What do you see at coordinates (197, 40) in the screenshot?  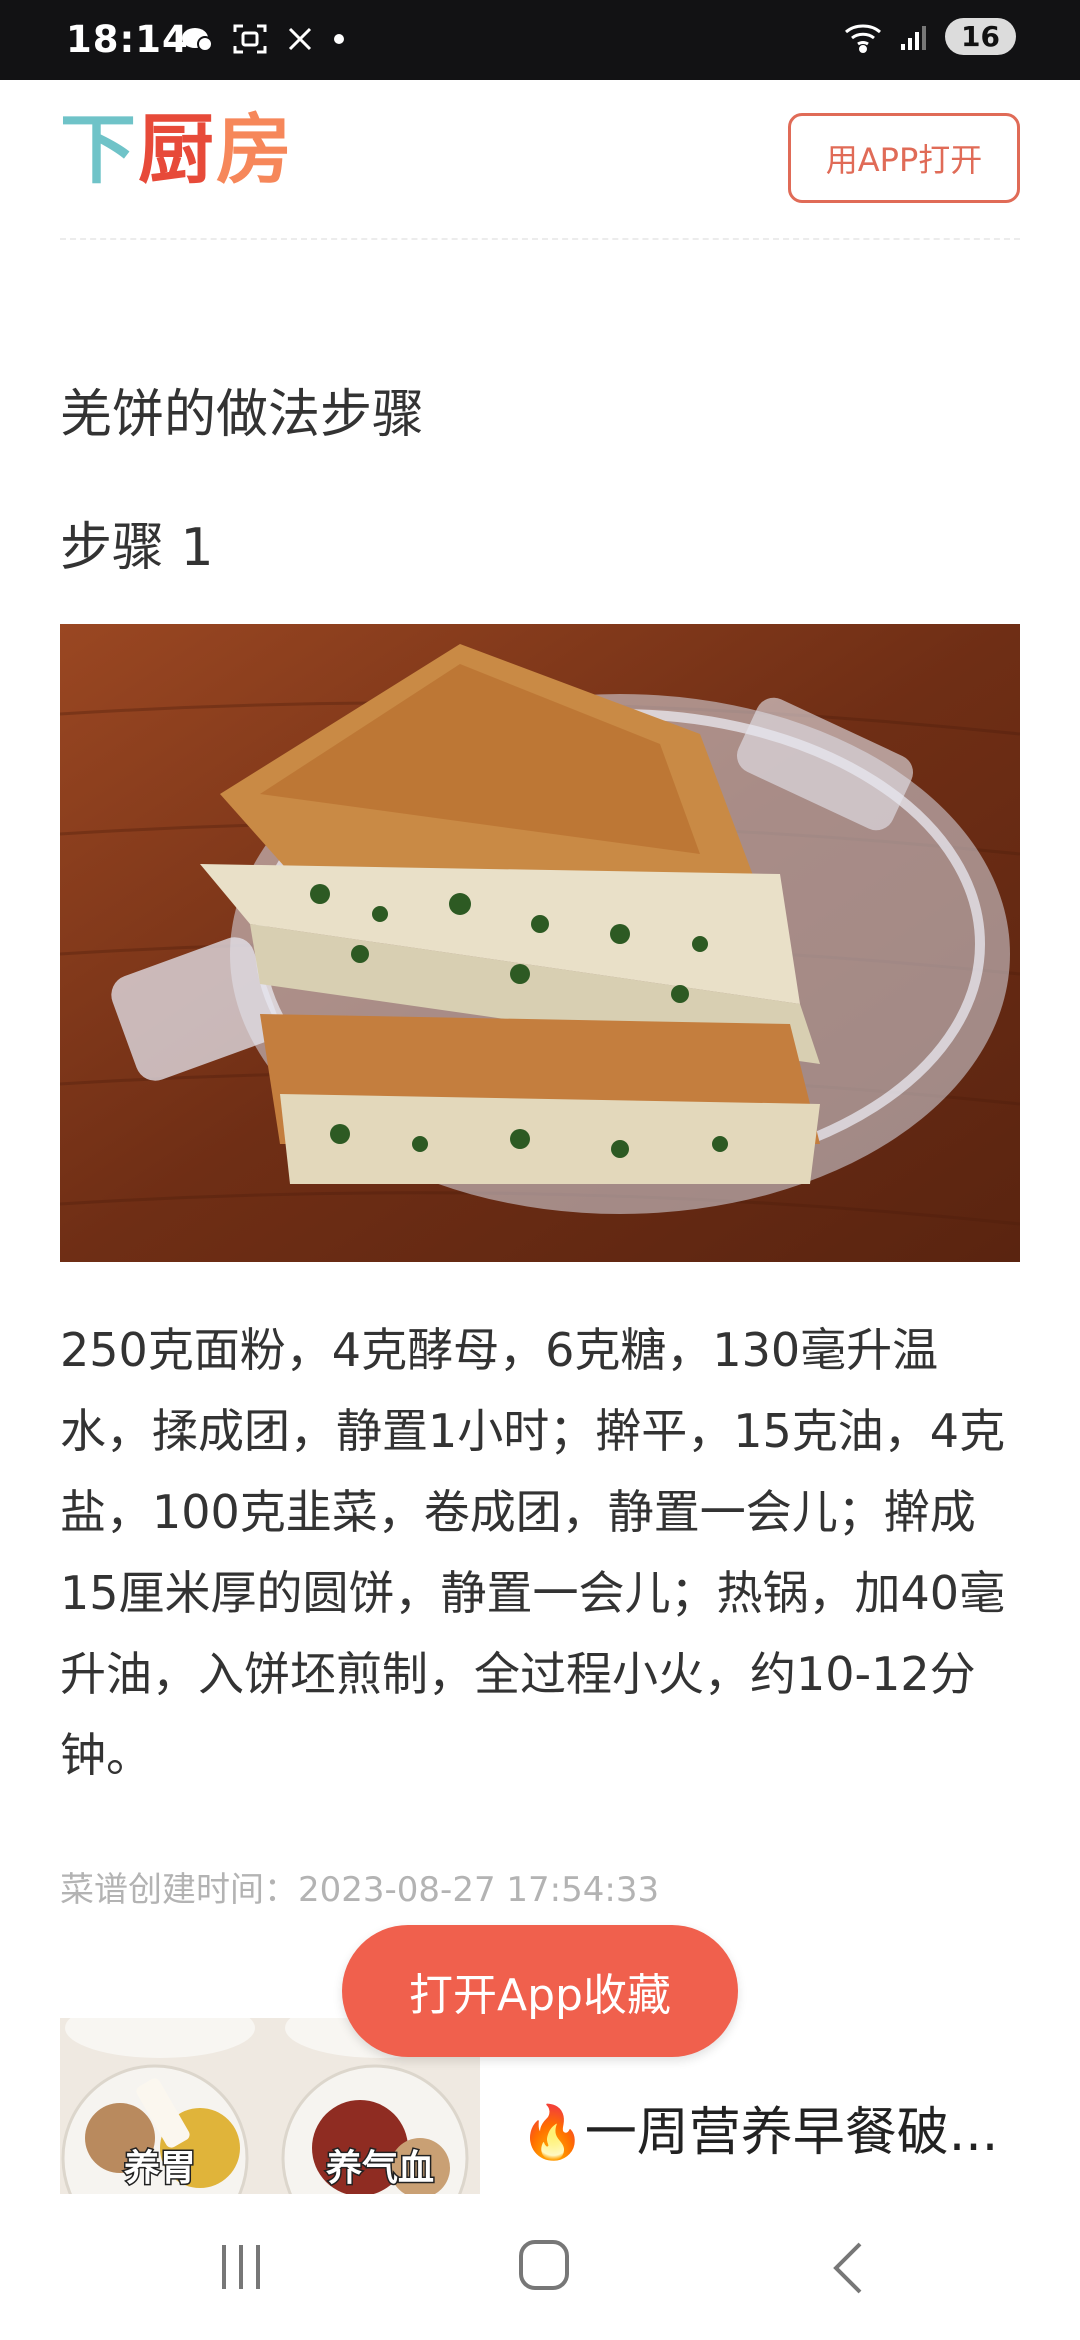 I see `chat-bubble-icon` at bounding box center [197, 40].